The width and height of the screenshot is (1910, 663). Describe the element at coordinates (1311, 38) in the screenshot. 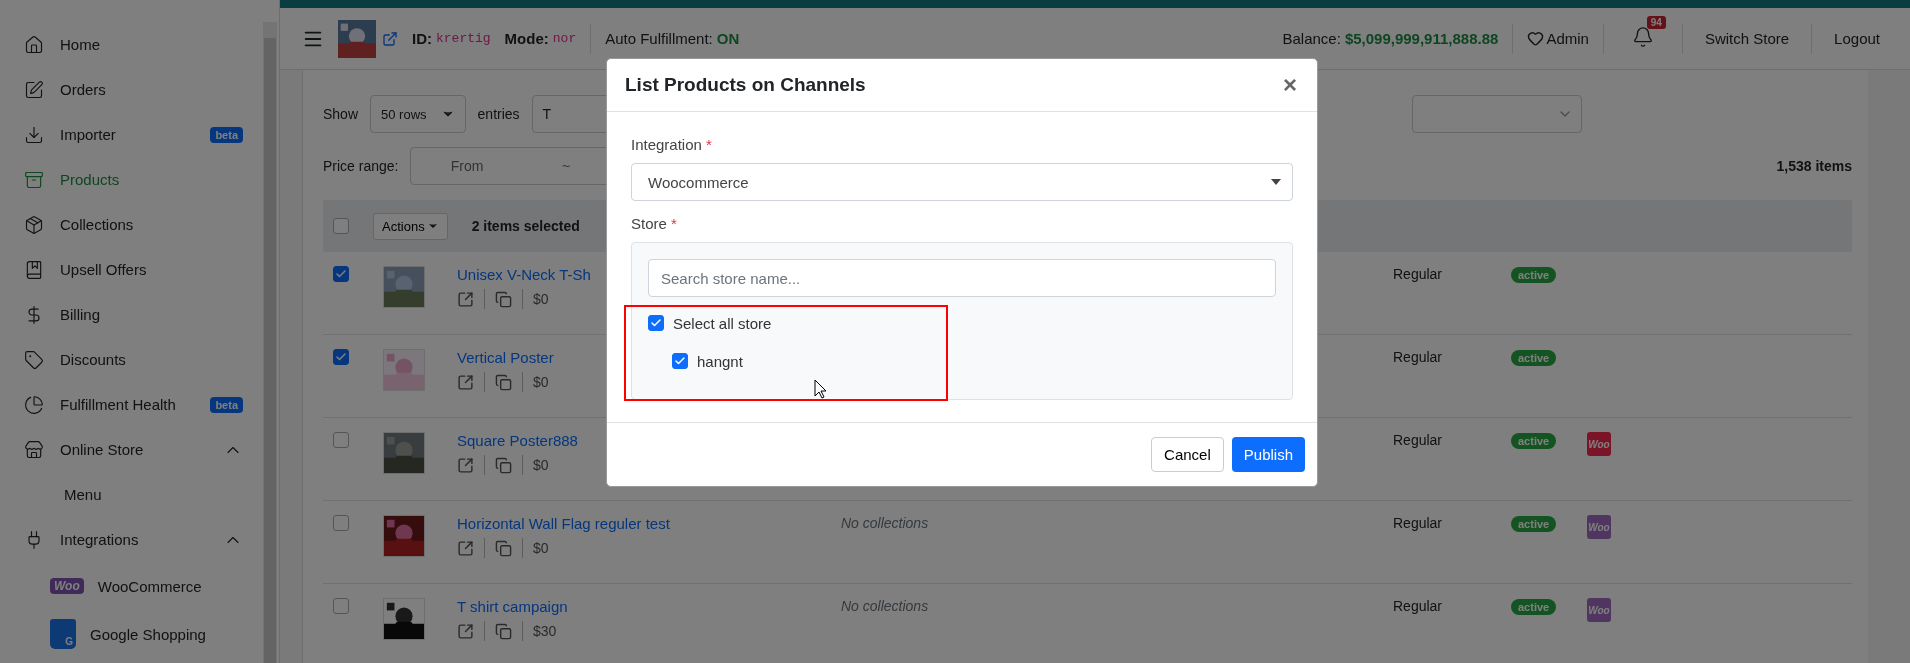

I see `balance-label: Balance:` at that location.